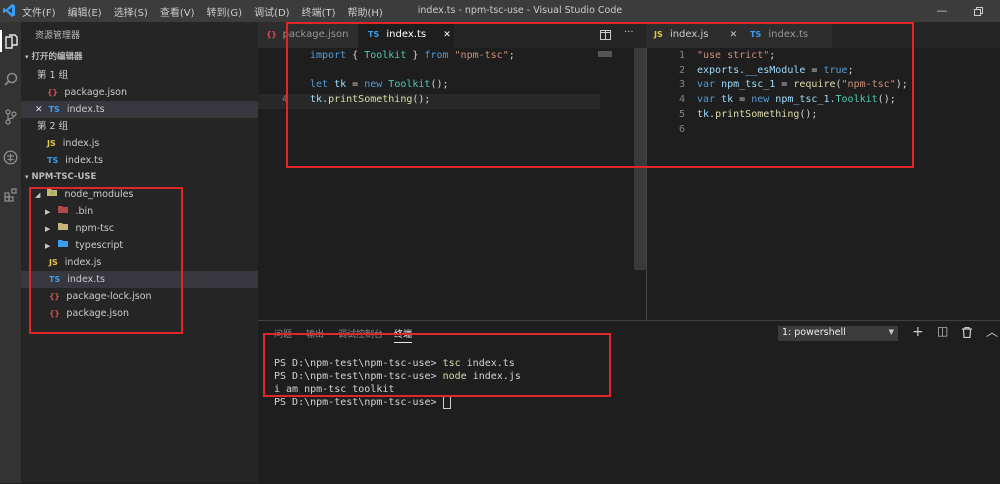 This screenshot has height=484, width=1000. I want to click on explorer-icon, so click(10, 41).